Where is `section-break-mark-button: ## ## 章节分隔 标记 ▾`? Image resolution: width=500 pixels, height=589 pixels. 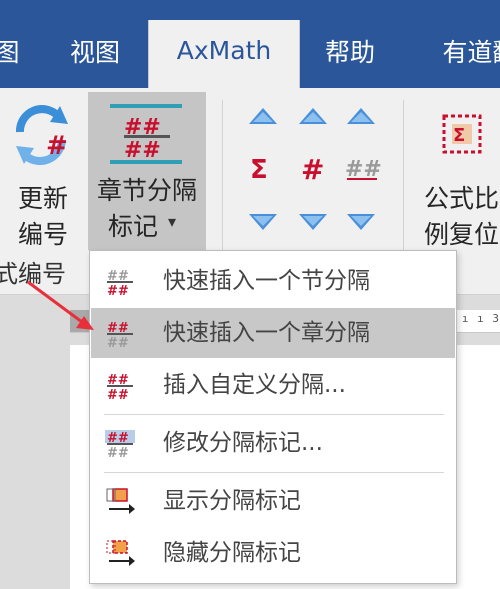 section-break-mark-button: ## ## 章节分隔 标记 ▾ is located at coordinates (147, 171).